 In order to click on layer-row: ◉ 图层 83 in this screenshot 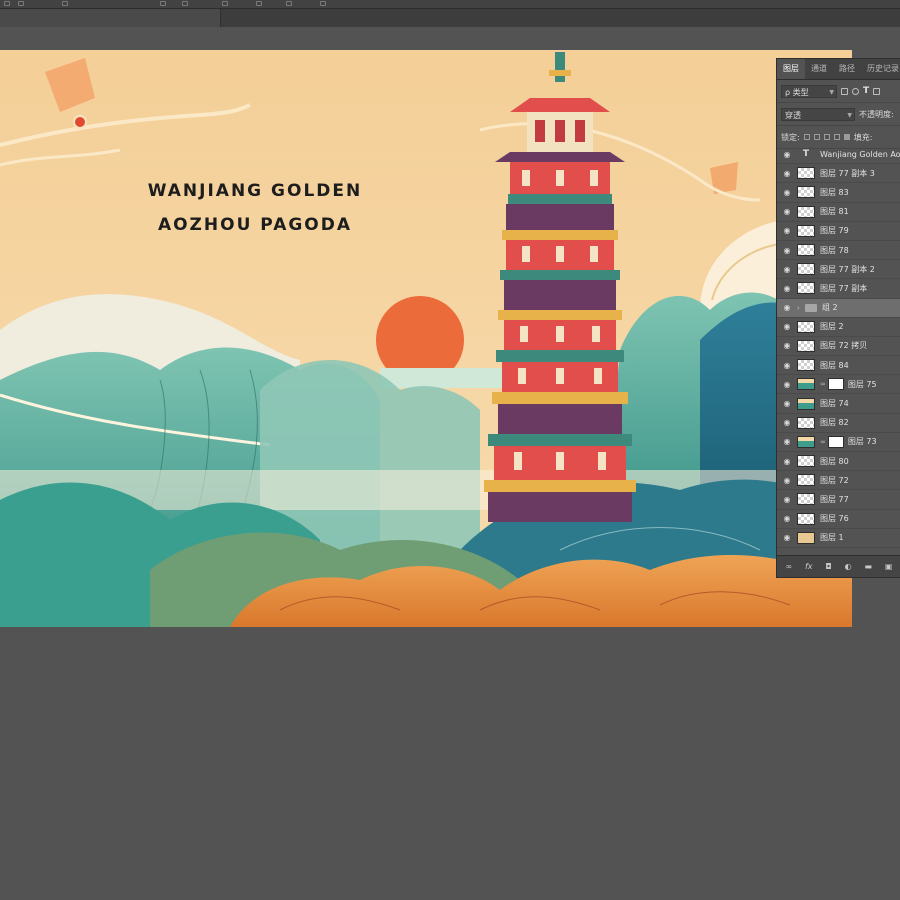, I will do `click(838, 193)`.